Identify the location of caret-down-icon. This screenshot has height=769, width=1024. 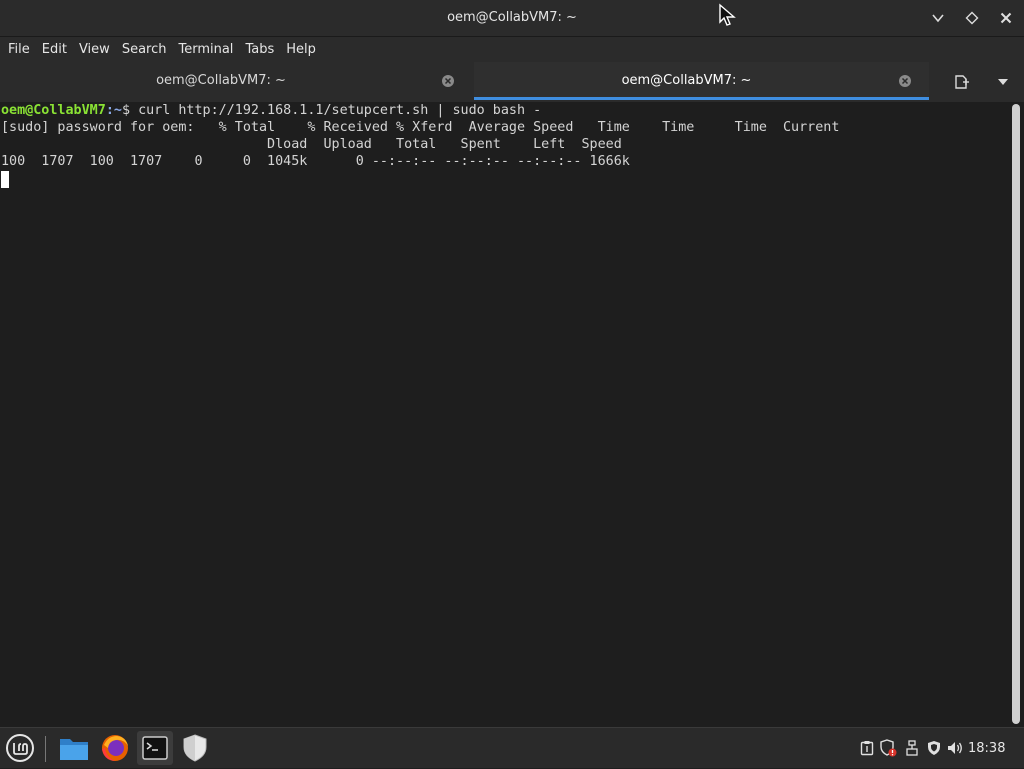
(1003, 82).